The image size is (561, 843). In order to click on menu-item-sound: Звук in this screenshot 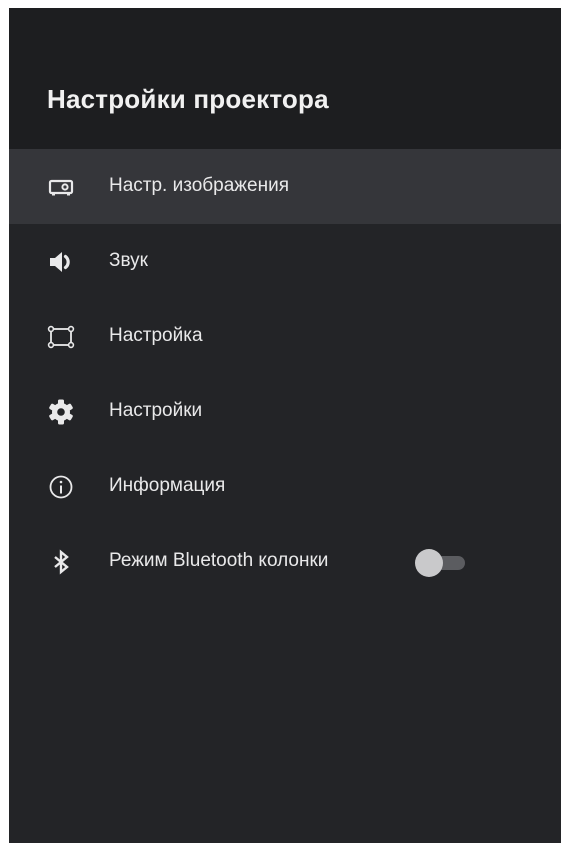, I will do `click(285, 261)`.